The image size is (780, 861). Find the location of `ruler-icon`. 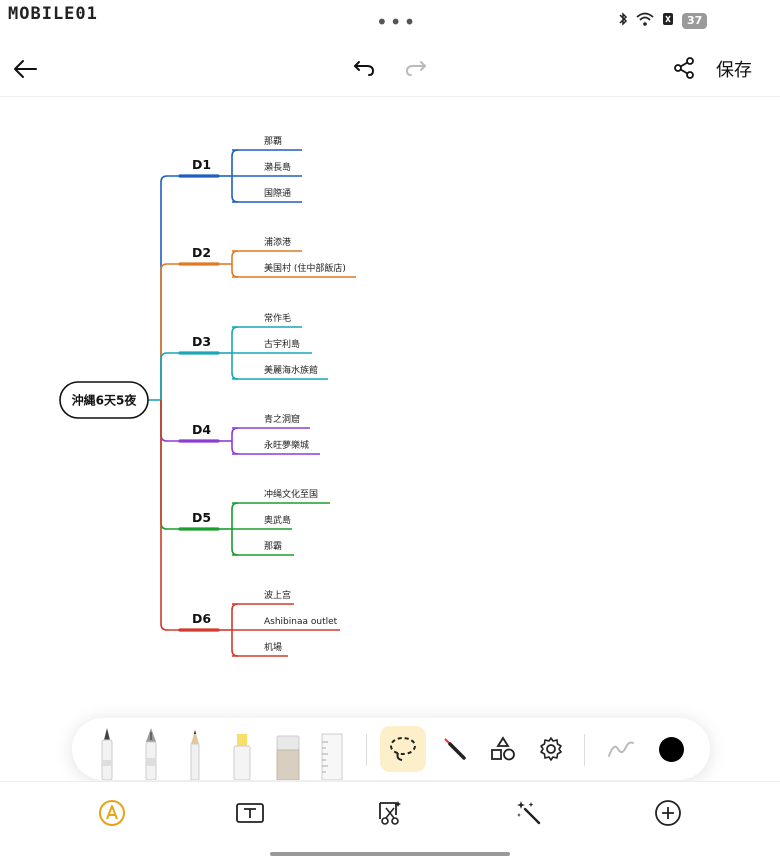

ruler-icon is located at coordinates (332, 749).